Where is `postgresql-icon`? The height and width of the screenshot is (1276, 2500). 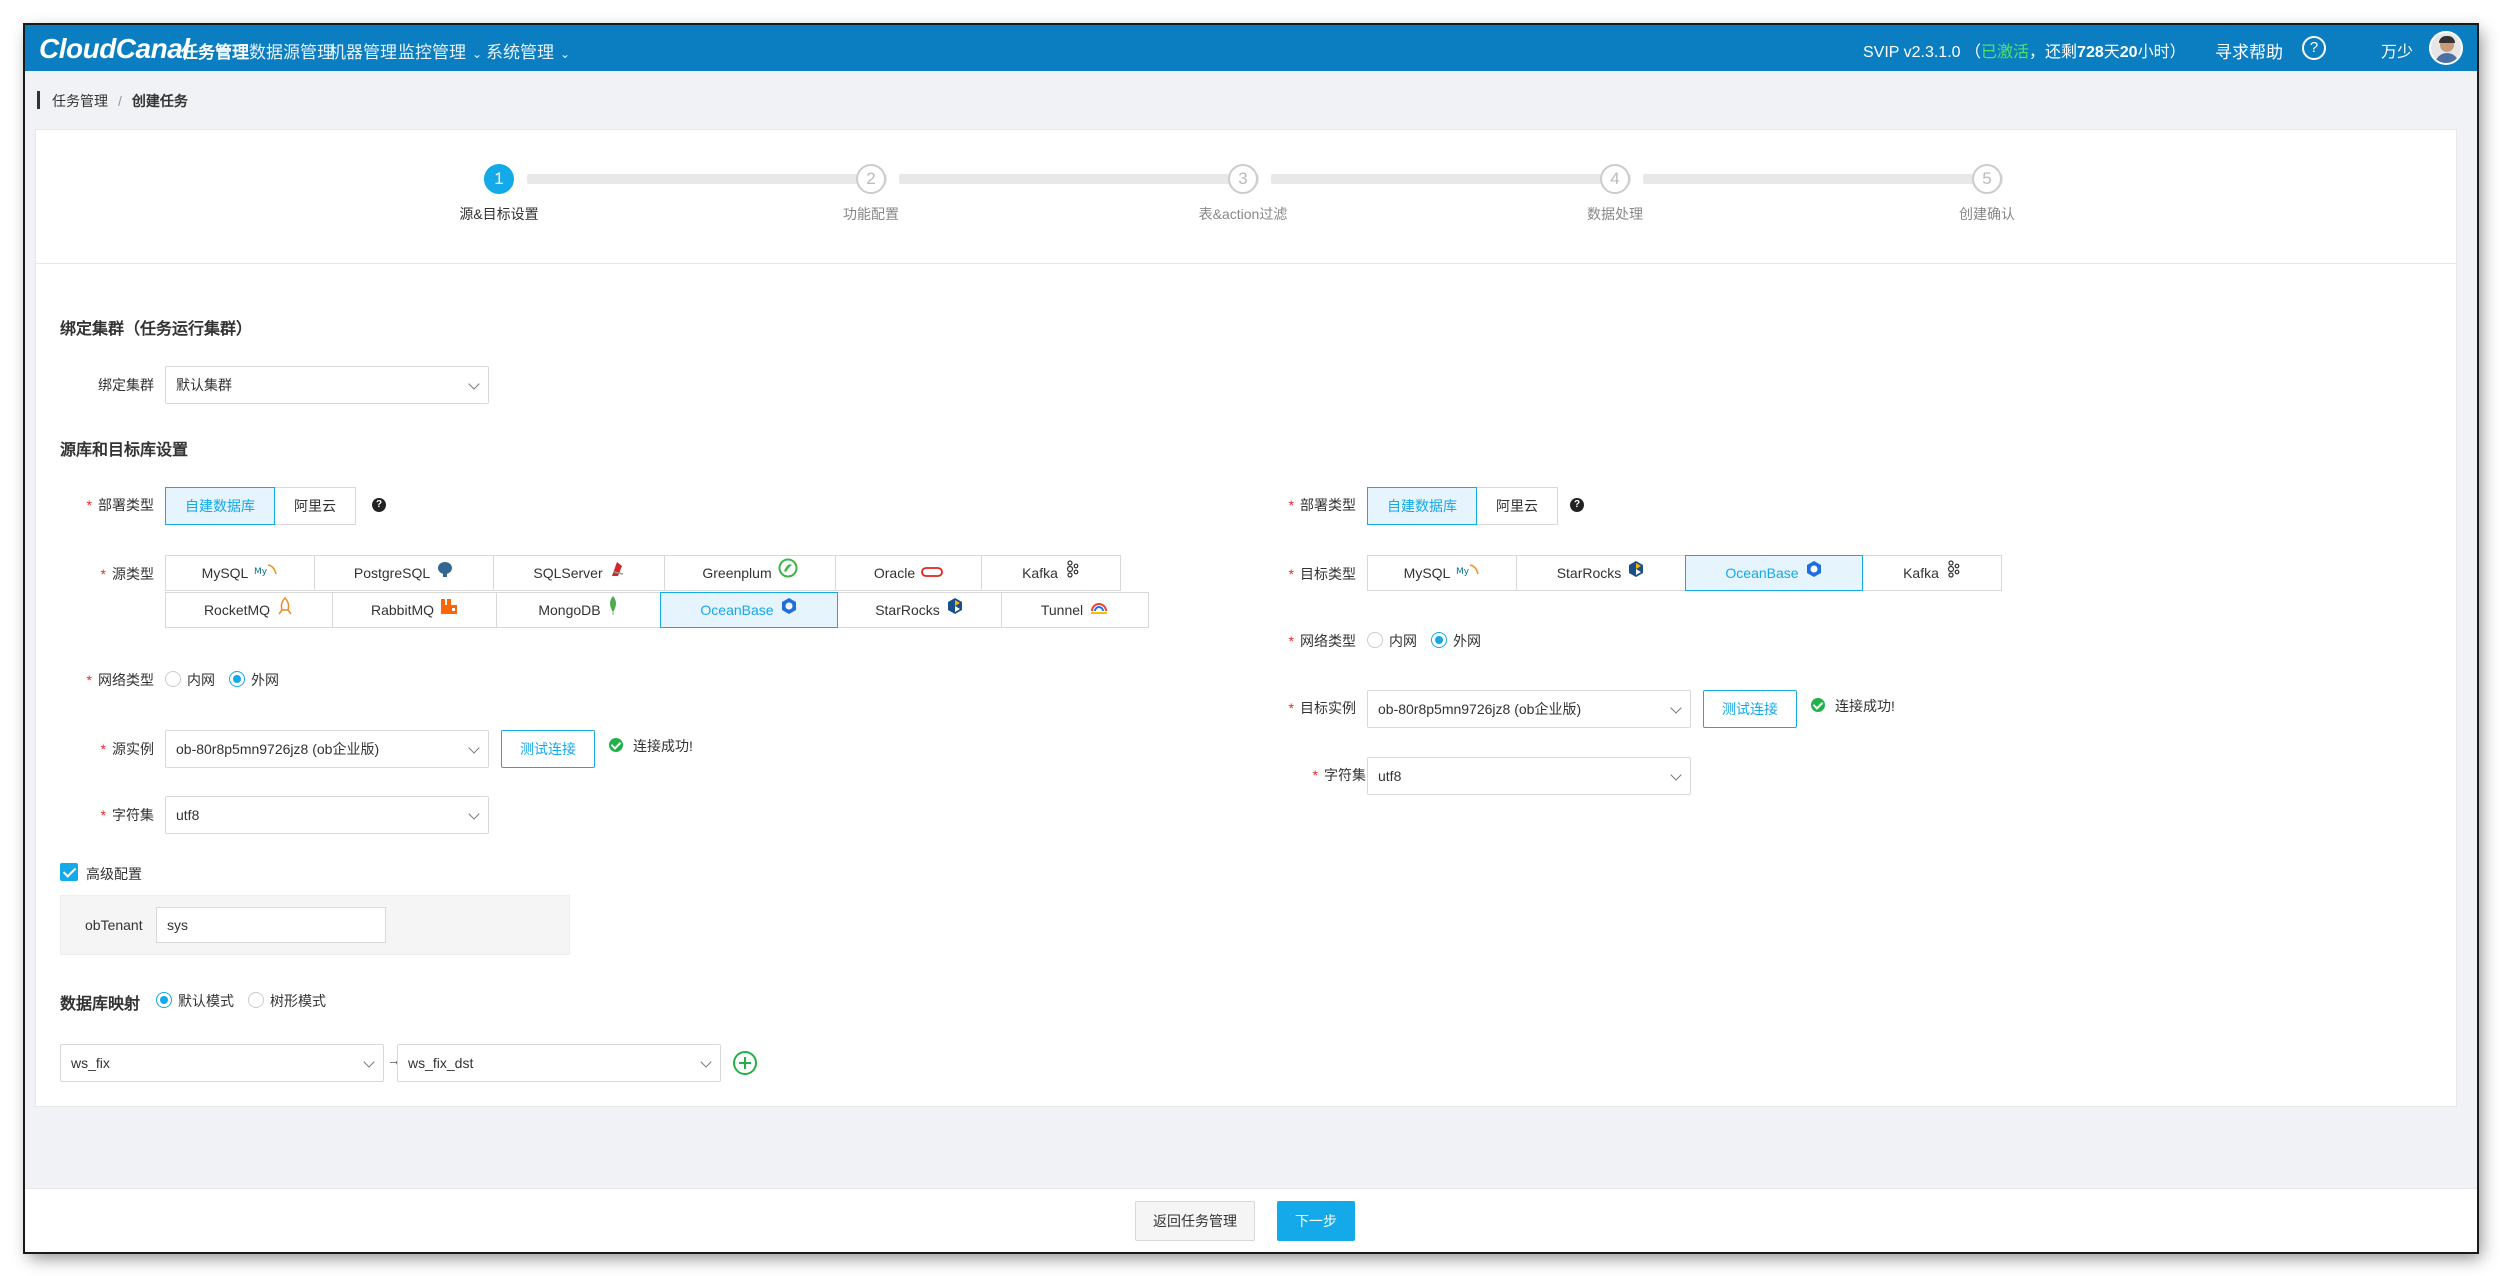
postgresql-icon is located at coordinates (445, 573).